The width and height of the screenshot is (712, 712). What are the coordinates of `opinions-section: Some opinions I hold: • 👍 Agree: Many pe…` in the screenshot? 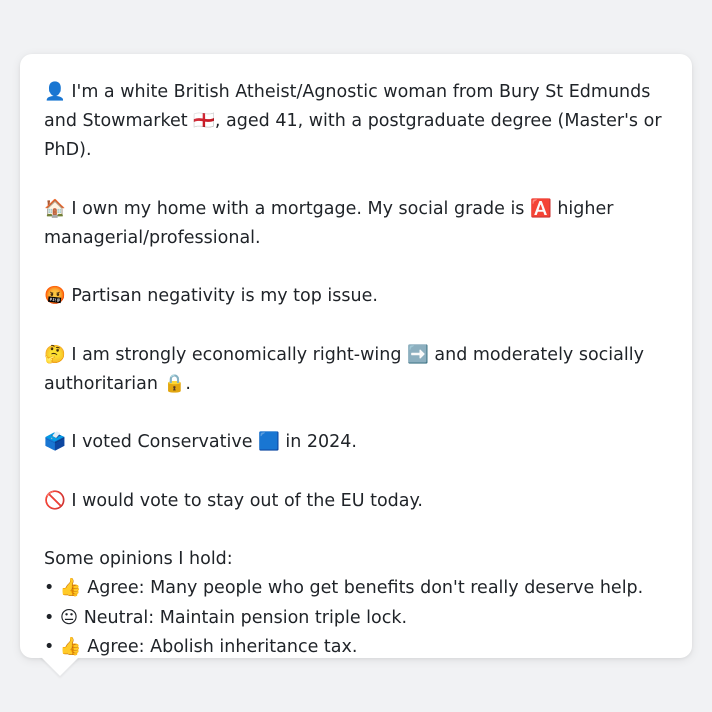 It's located at (356, 603).